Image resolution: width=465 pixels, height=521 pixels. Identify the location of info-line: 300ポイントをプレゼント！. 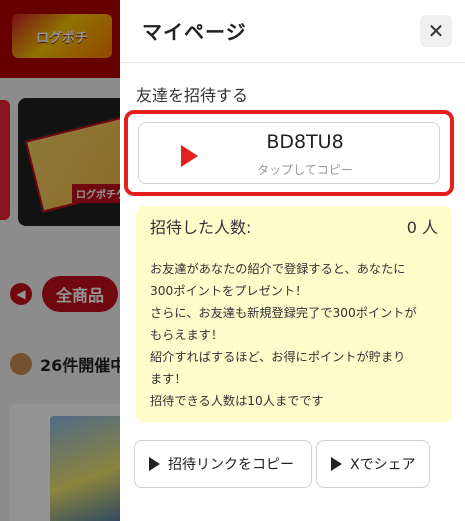
(229, 291).